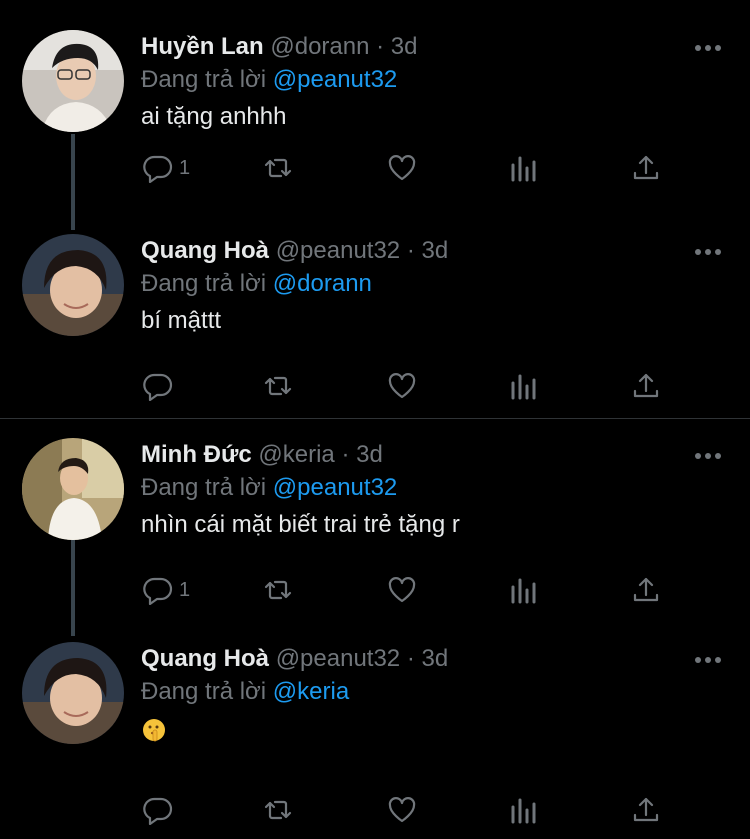 Image resolution: width=750 pixels, height=839 pixels. I want to click on tweet-text: bí mậttt, so click(181, 320).